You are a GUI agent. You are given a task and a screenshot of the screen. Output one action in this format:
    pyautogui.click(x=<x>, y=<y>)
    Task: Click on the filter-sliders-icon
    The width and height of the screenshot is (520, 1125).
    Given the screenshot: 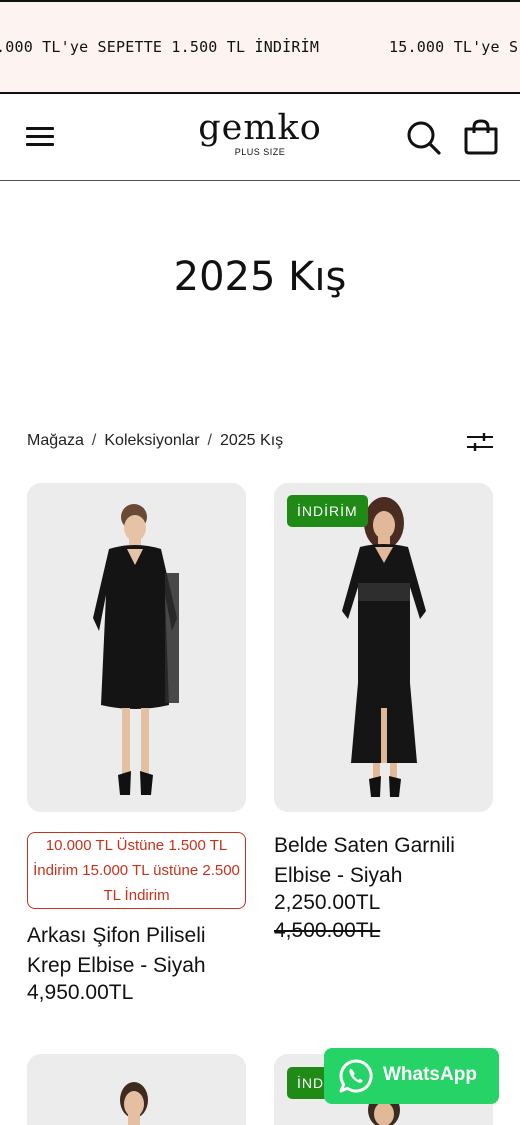 What is the action you would take?
    pyautogui.click(x=480, y=442)
    